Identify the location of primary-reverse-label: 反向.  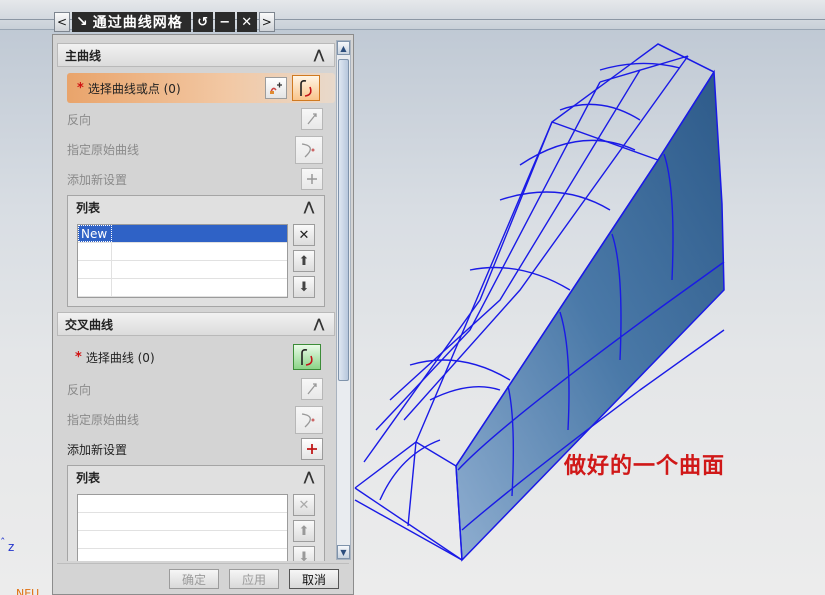
(79, 119).